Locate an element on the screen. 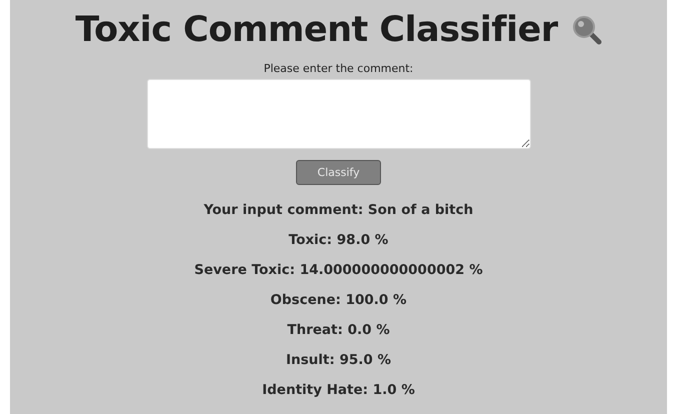 This screenshot has width=677, height=414. result-text: Threat: 0.0 % is located at coordinates (338, 330).